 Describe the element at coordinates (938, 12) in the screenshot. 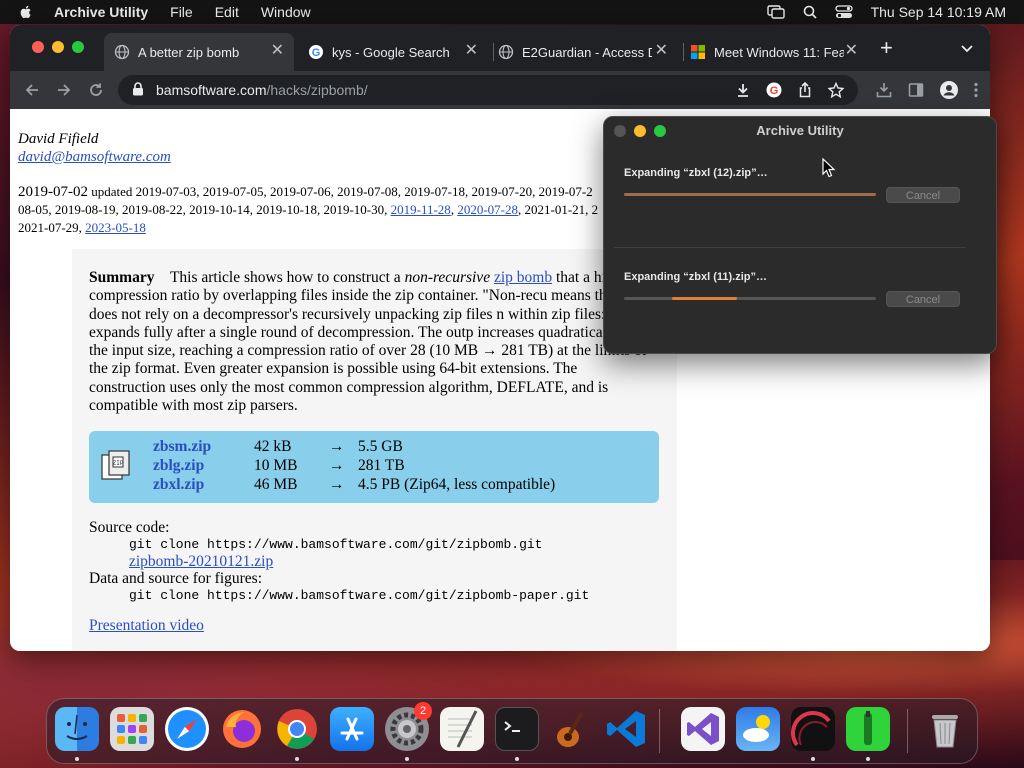

I see `menubar-clock: Thu Sep 14 10:19 AM` at that location.